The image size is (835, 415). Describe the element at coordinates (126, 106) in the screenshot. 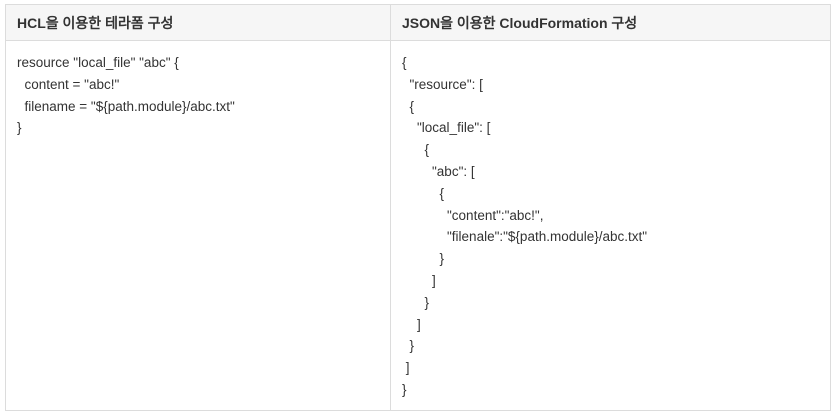

I see `hcl-code-line: filename = "${path.module}/abc.txt"` at that location.